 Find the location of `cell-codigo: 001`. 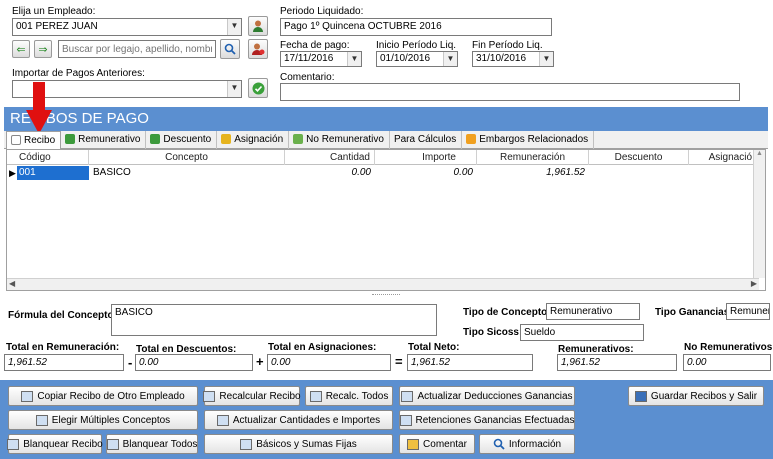

cell-codigo: 001 is located at coordinates (53, 173).